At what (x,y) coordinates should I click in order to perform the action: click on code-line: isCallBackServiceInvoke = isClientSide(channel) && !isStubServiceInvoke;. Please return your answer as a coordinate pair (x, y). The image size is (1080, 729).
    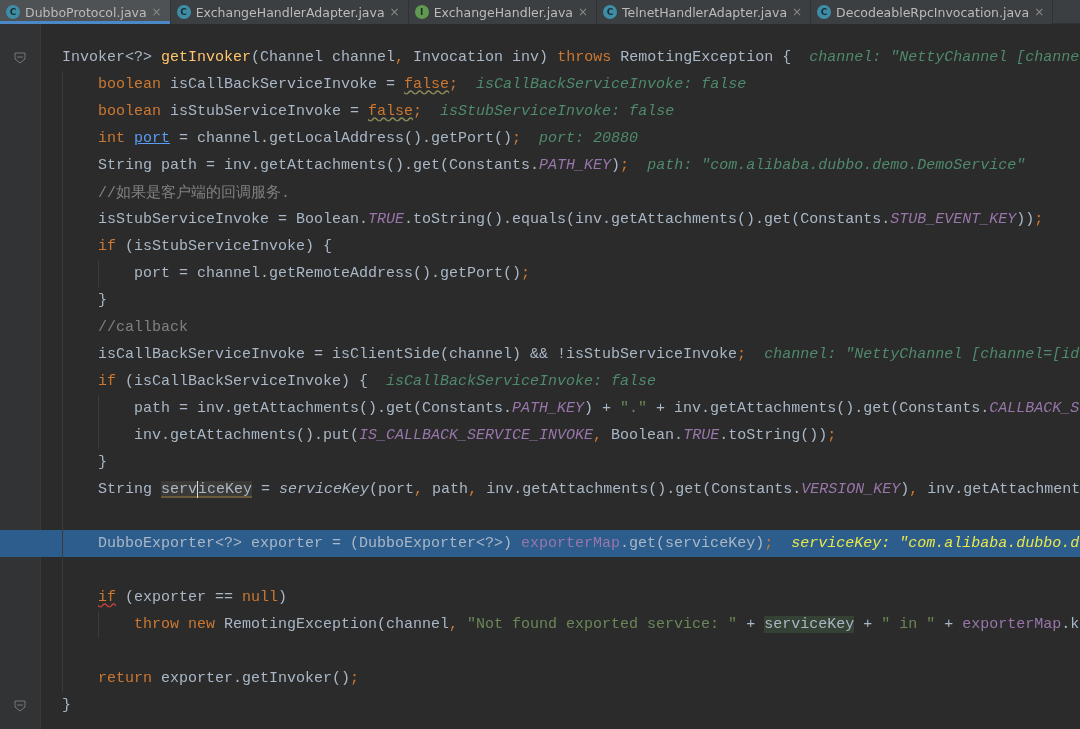
    Looking at the image, I should click on (422, 354).